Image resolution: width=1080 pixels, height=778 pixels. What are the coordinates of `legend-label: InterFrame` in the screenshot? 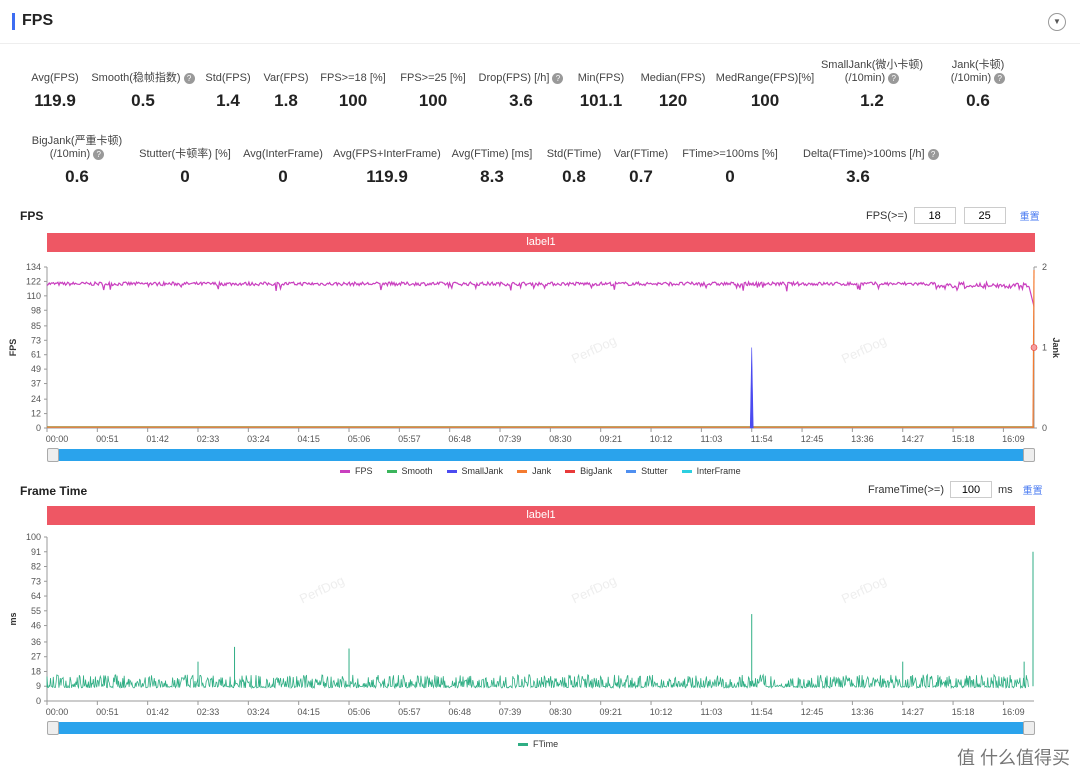 It's located at (718, 471).